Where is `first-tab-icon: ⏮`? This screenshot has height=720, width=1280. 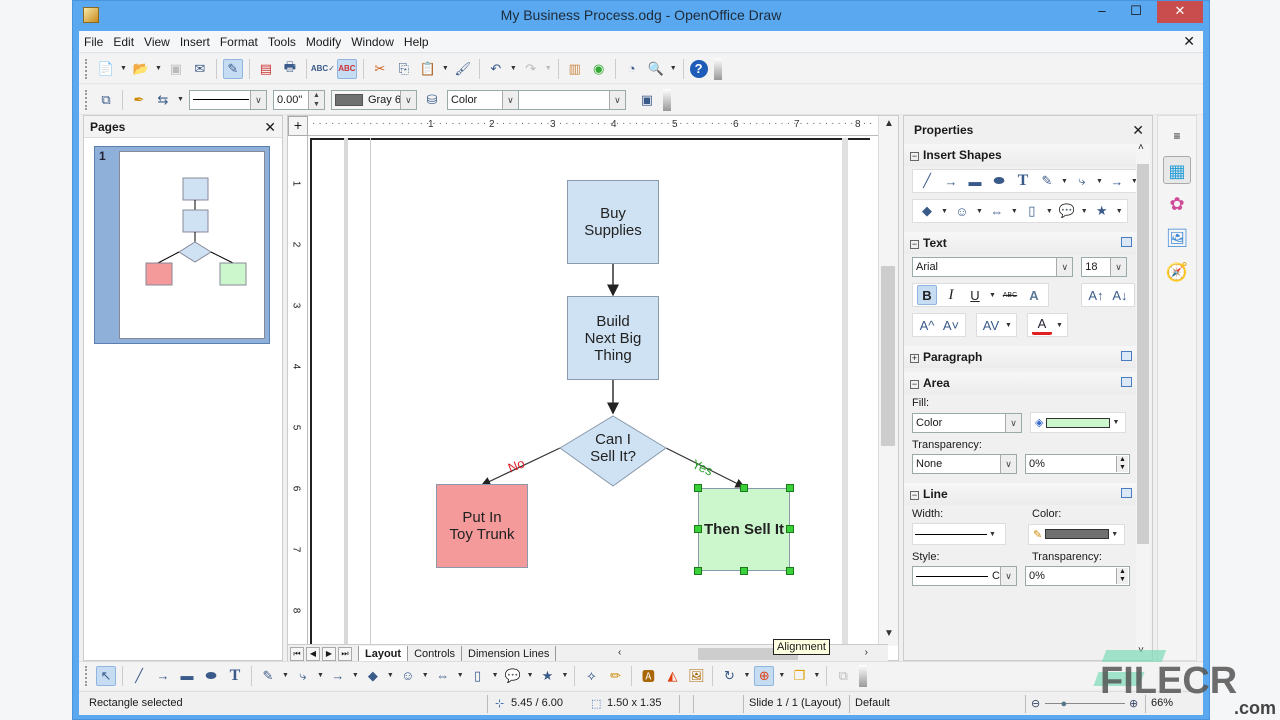 first-tab-icon: ⏮ is located at coordinates (297, 653).